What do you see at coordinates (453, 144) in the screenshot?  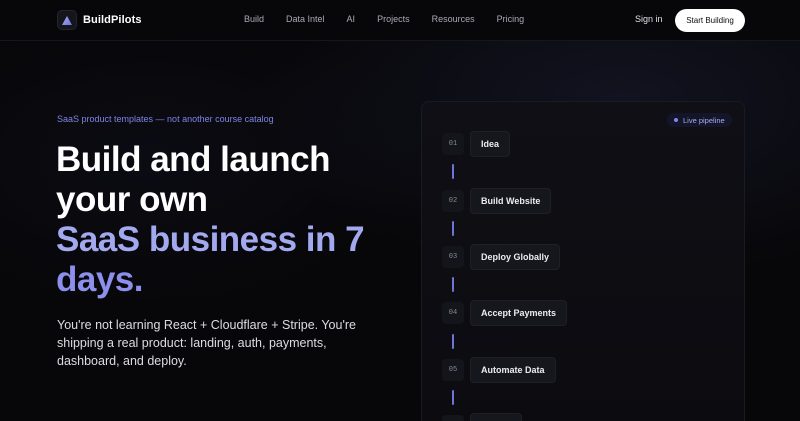 I see `step-number: 01` at bounding box center [453, 144].